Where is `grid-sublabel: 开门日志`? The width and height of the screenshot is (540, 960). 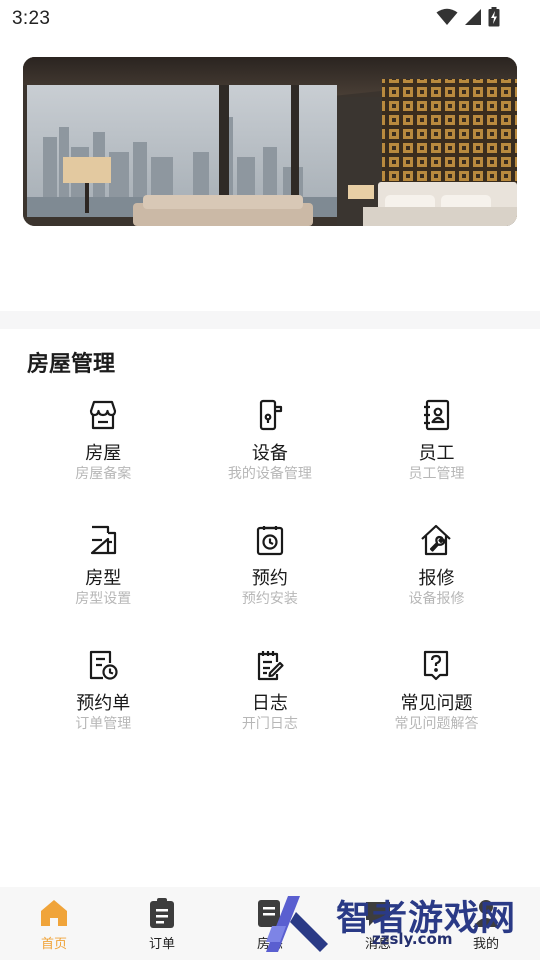 grid-sublabel: 开门日志 is located at coordinates (269, 724).